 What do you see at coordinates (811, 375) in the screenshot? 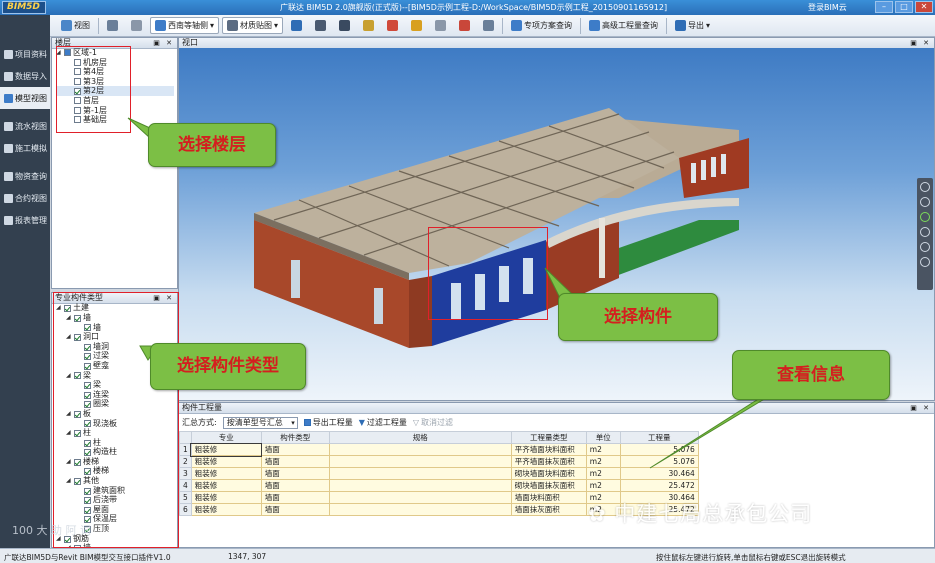
I see `callout-view-info: 查看信息` at bounding box center [811, 375].